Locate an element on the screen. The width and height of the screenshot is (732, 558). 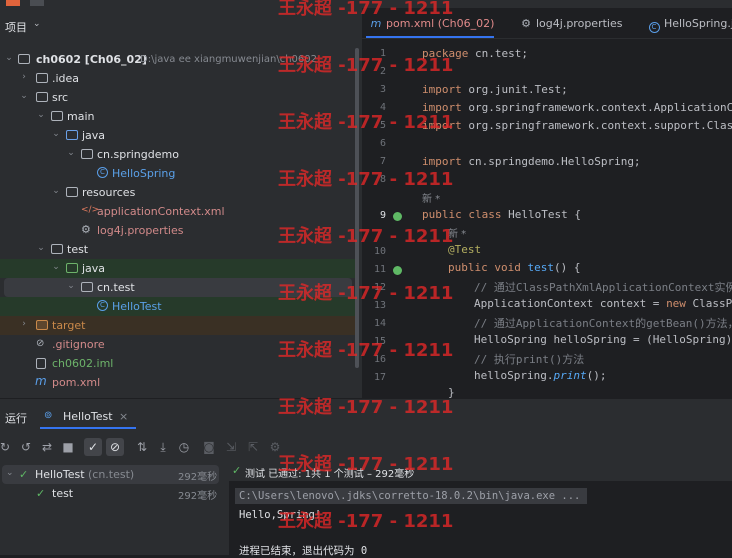
class-icon: C is located at coordinates (103, 306).